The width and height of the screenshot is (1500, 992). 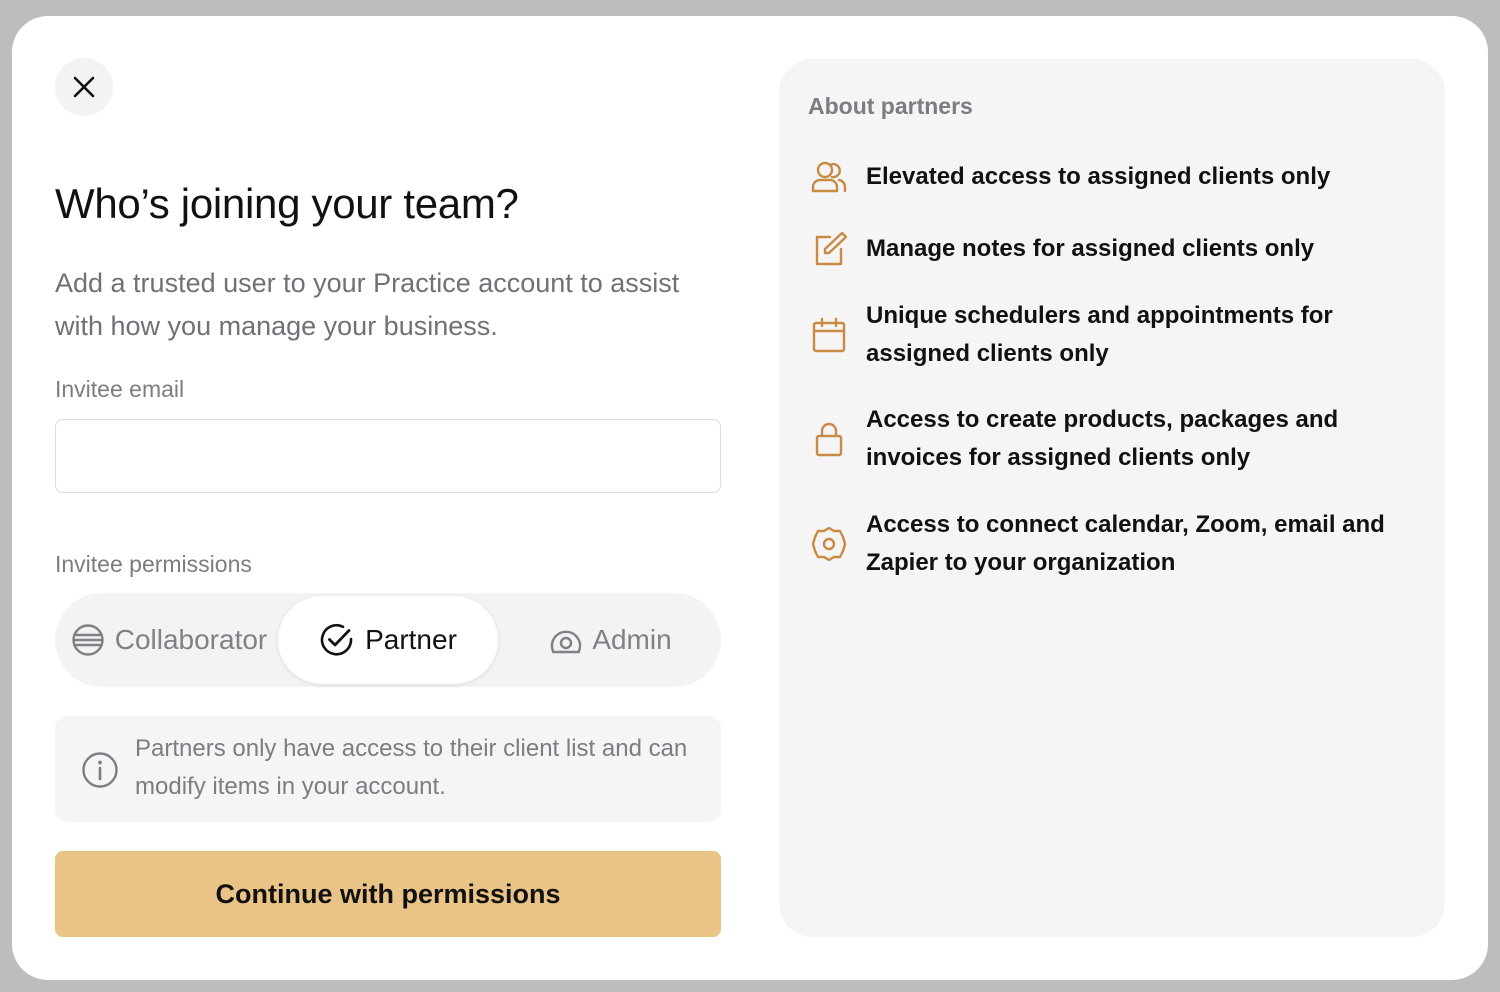 What do you see at coordinates (829, 439) in the screenshot?
I see `lock-icon` at bounding box center [829, 439].